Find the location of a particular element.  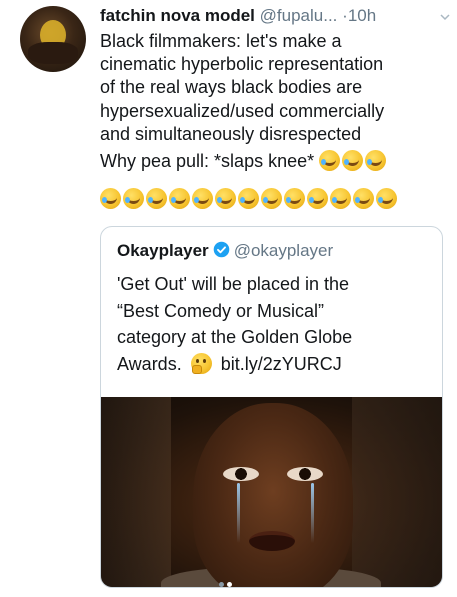

tweet-line-last: Why pea pull: *slaps knee* is located at coordinates (272, 161).